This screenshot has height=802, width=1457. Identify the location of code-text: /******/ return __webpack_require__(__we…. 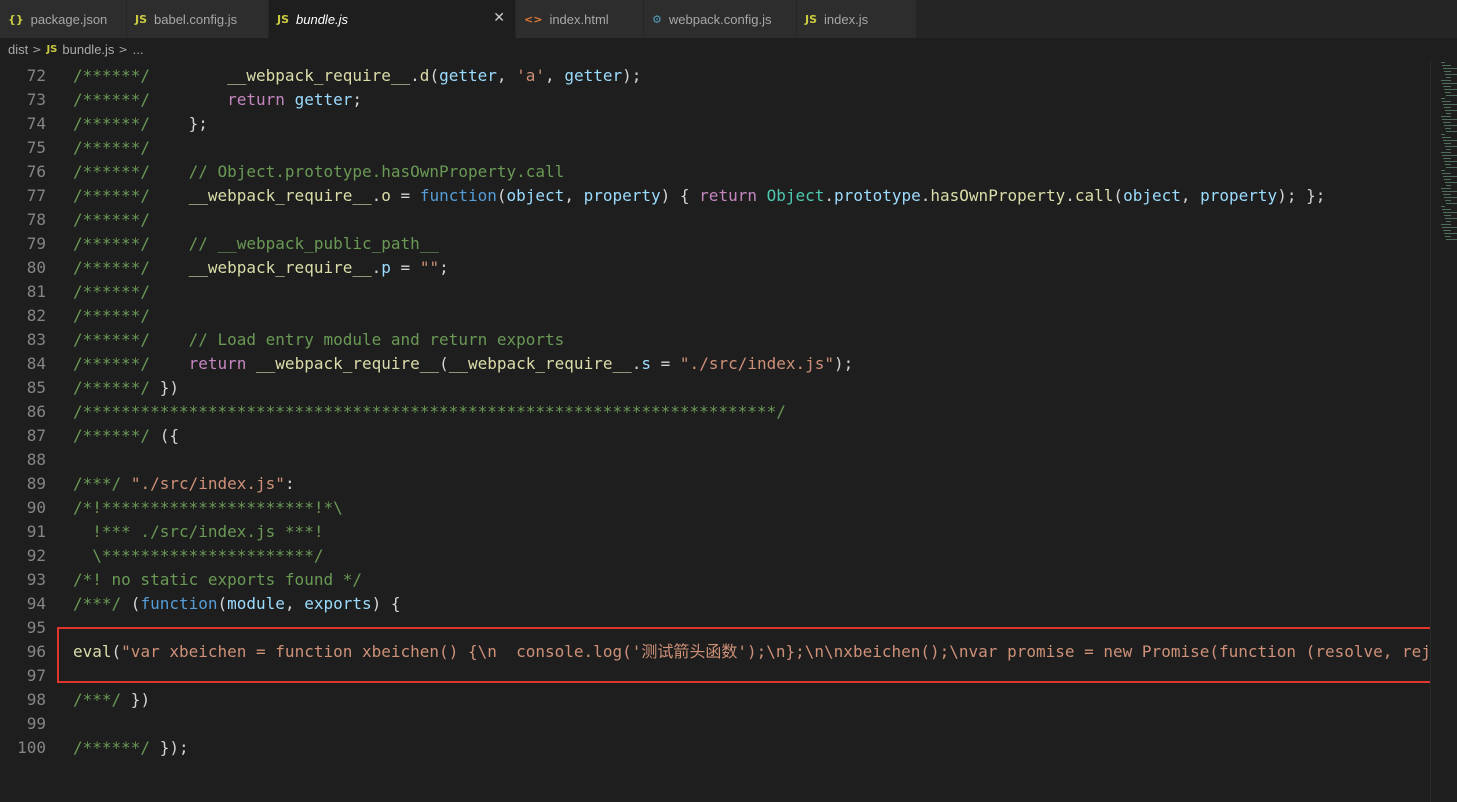
(463, 363).